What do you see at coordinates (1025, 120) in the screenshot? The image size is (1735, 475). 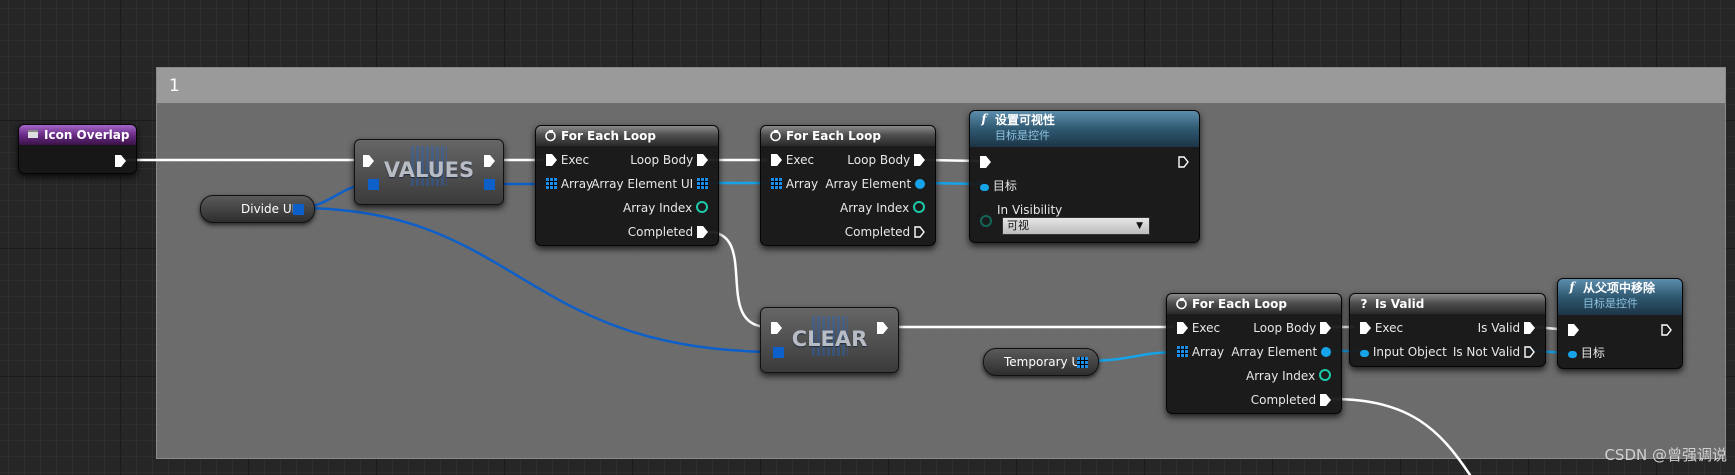 I see `function-title: 设置可视性` at bounding box center [1025, 120].